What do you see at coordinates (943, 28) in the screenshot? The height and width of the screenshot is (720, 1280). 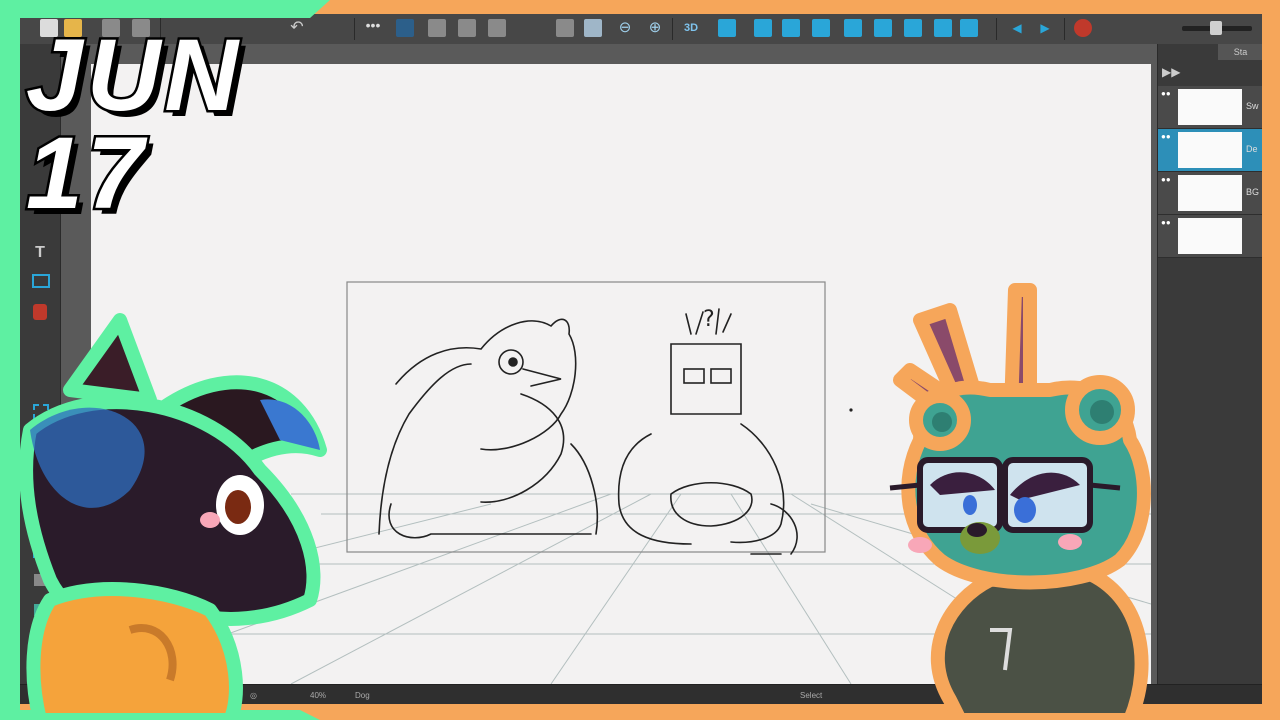 I see `selection-icon` at bounding box center [943, 28].